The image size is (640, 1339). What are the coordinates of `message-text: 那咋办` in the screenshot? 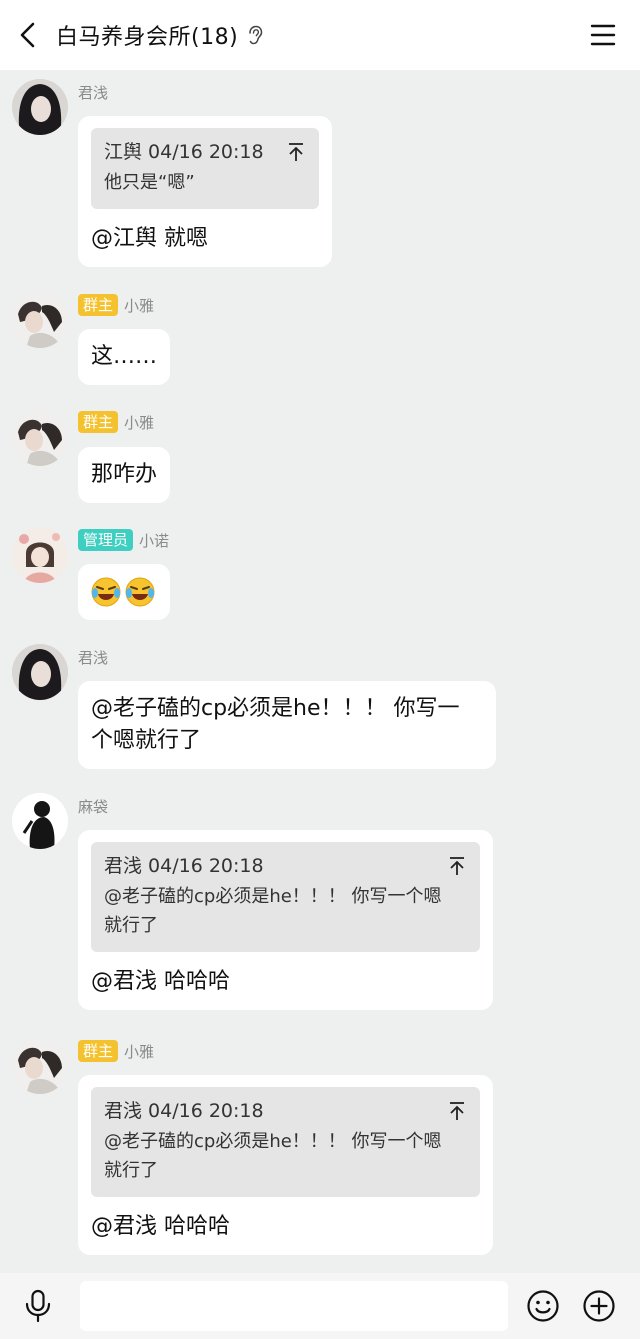 It's located at (124, 474).